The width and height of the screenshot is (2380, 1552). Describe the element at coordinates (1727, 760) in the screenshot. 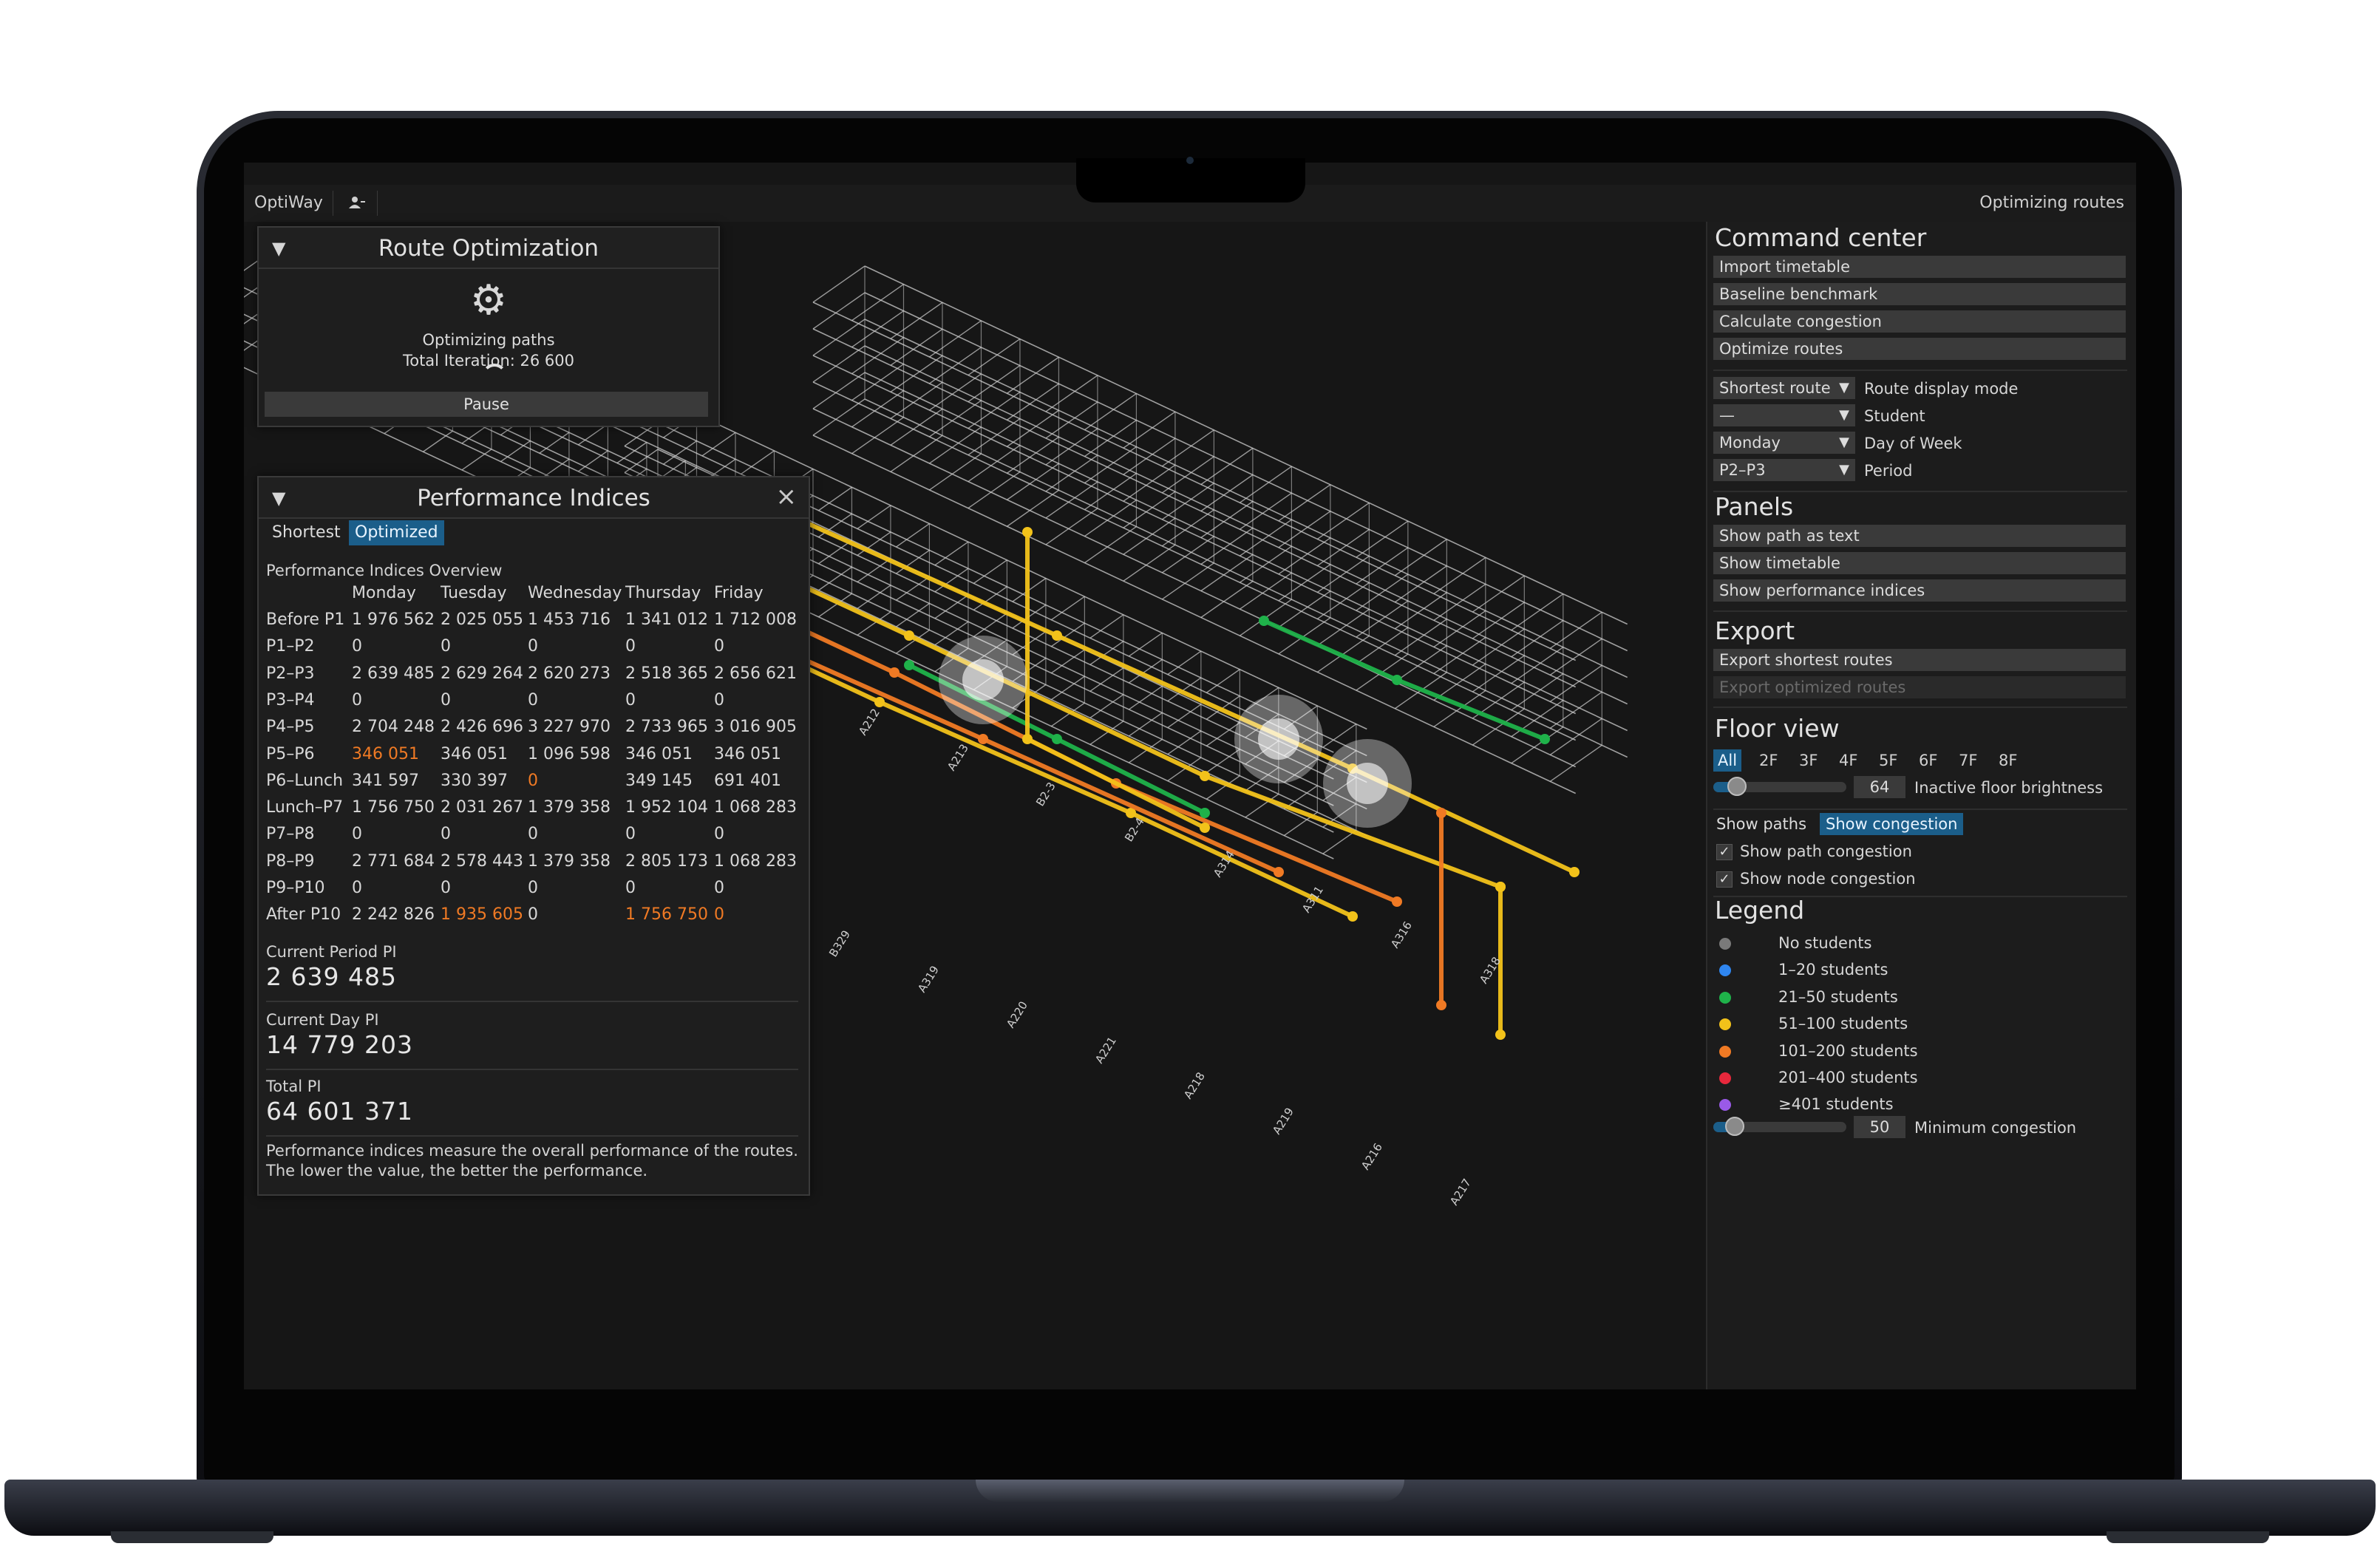

I see `floor-tab-all: All` at that location.